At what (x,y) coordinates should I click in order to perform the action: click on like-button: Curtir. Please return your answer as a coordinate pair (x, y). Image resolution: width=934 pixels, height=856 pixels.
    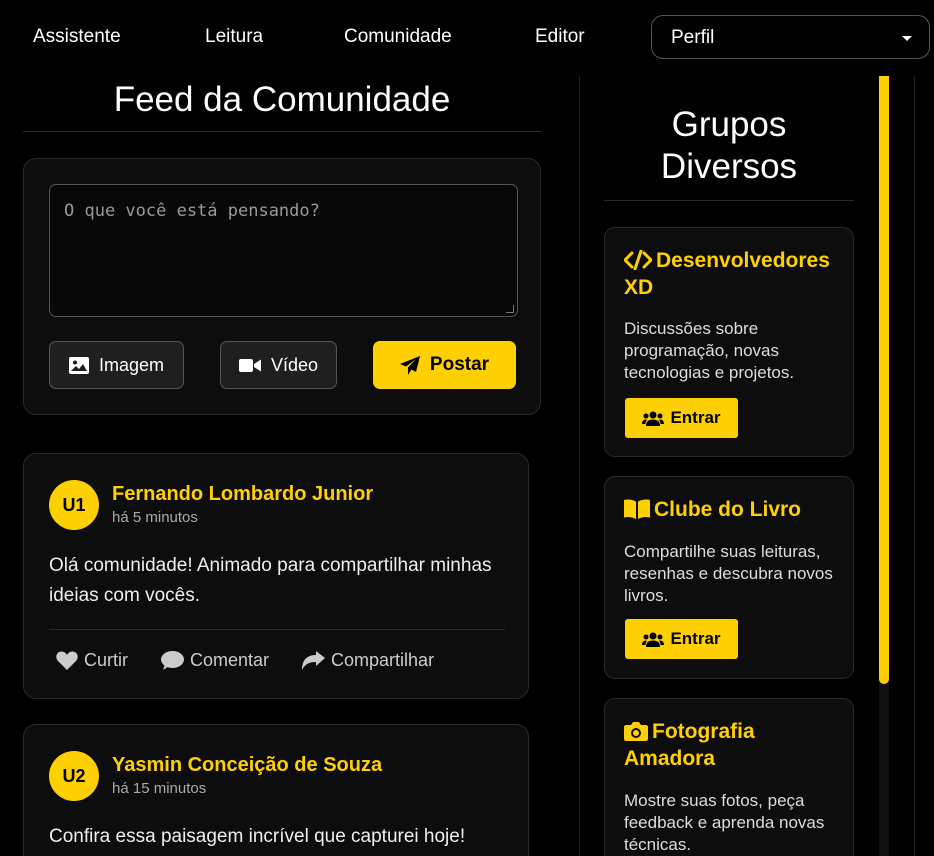
    Looking at the image, I should click on (92, 660).